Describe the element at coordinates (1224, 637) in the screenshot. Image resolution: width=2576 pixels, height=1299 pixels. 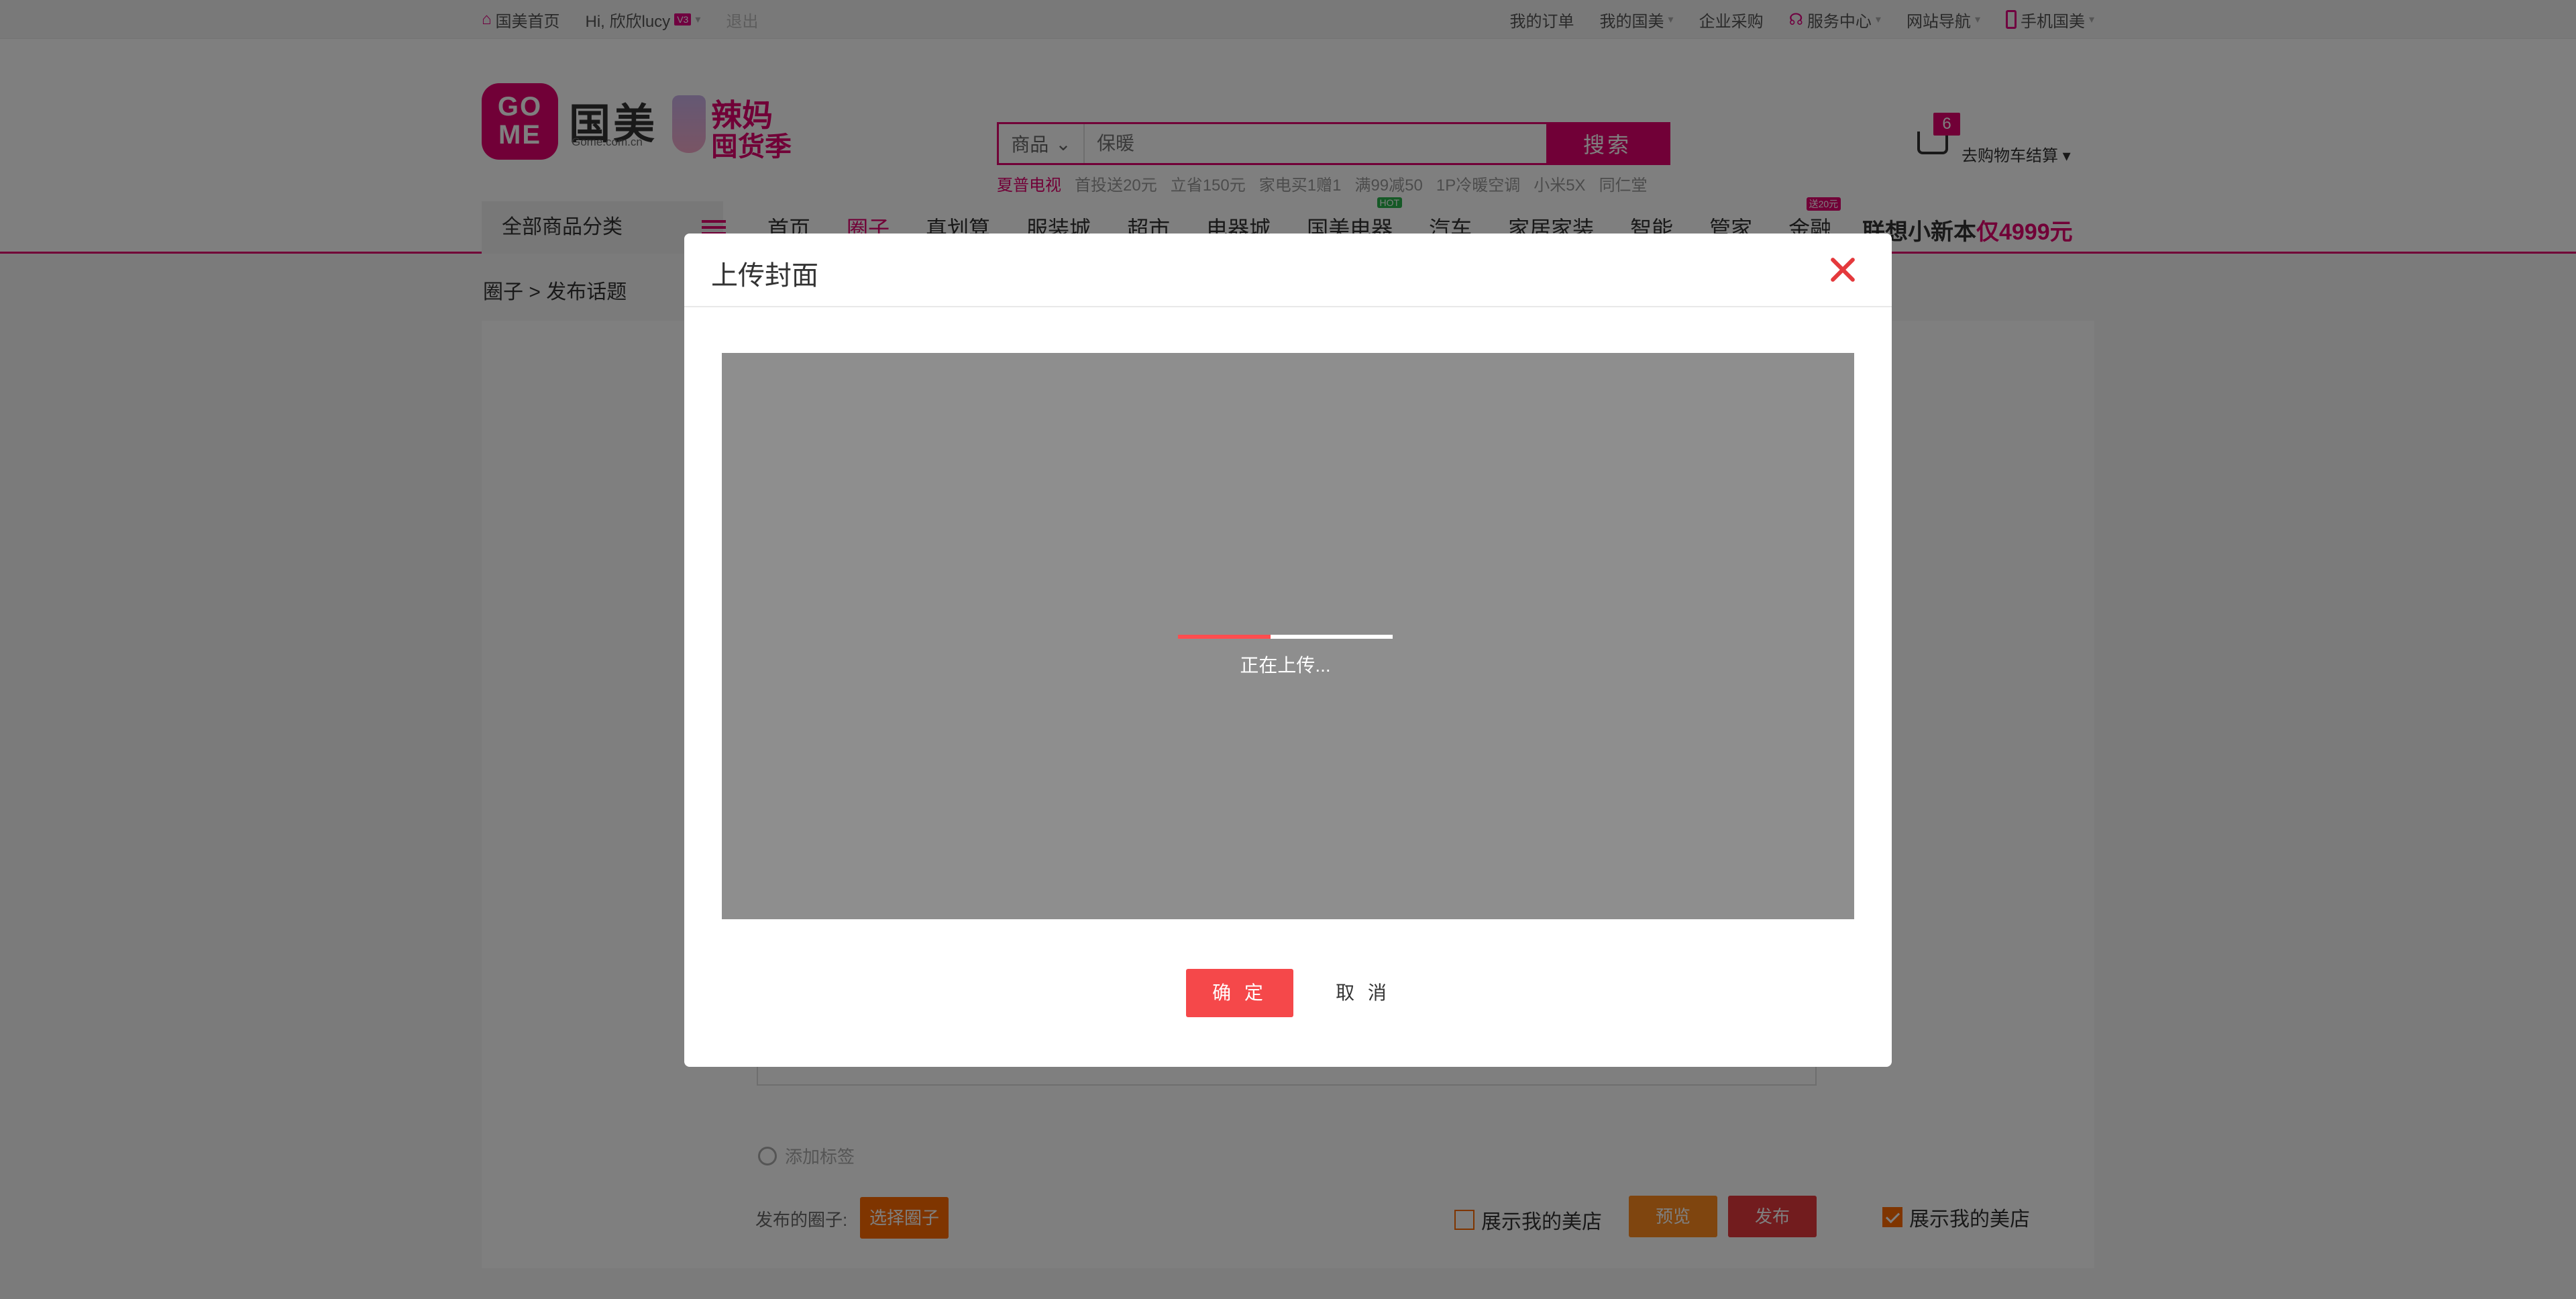
I see `upload-progress-fill` at that location.